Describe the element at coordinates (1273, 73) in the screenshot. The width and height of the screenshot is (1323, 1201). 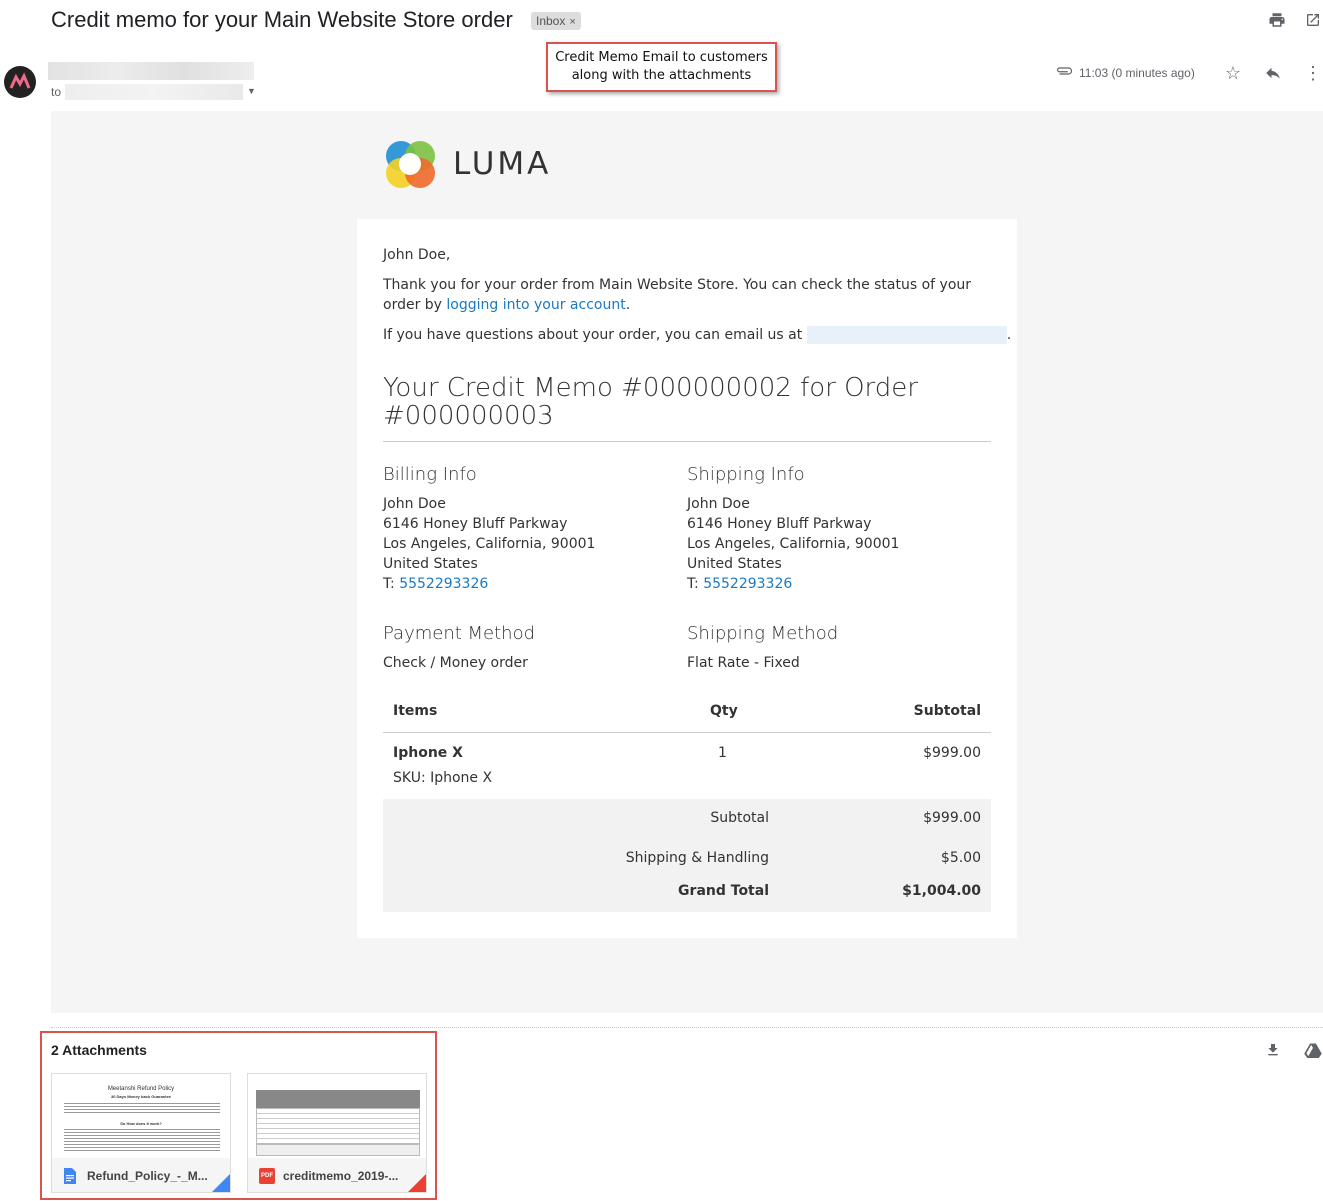
I see `reply-icon` at that location.